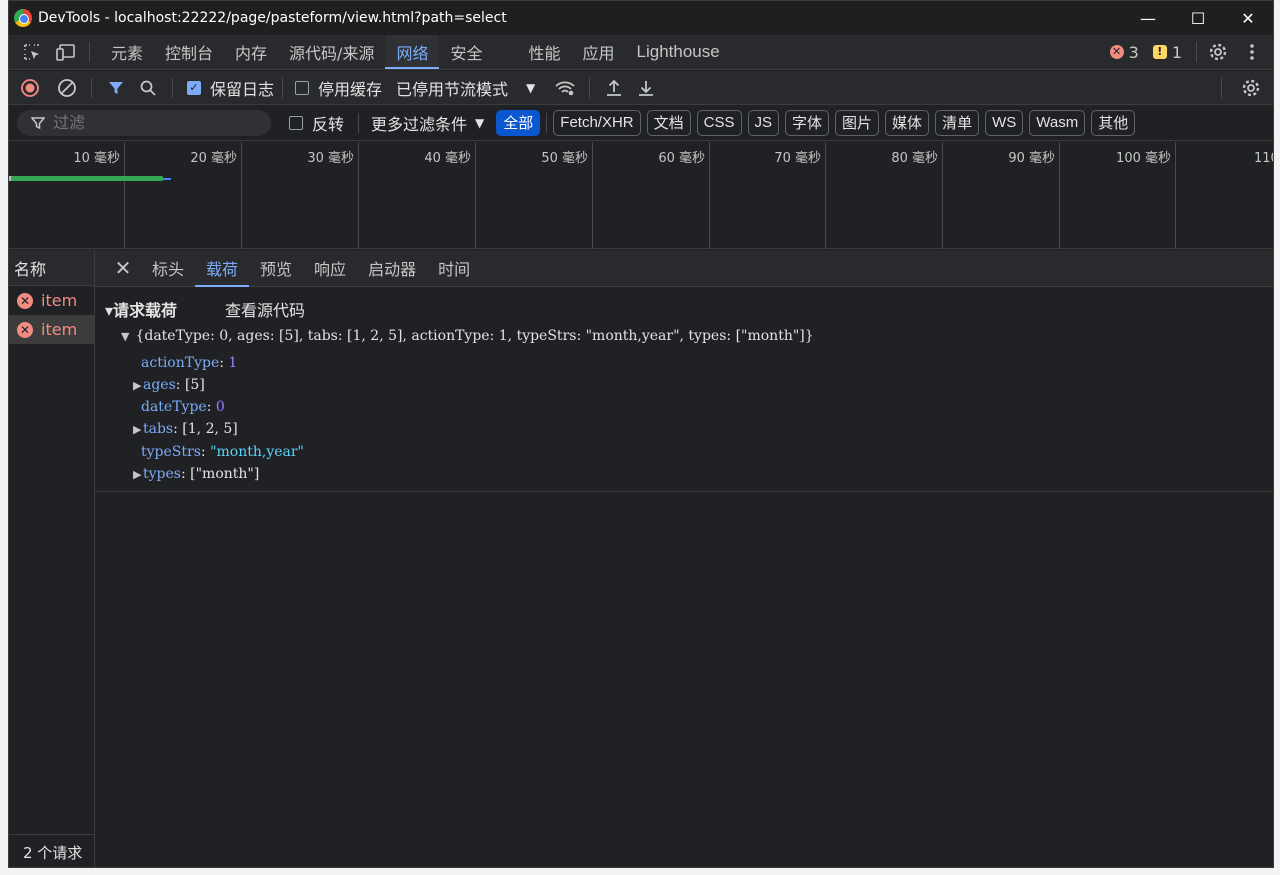 The image size is (1280, 875). Describe the element at coordinates (480, 122) in the screenshot. I see `dropdown-arrow-icon: ▼` at that location.